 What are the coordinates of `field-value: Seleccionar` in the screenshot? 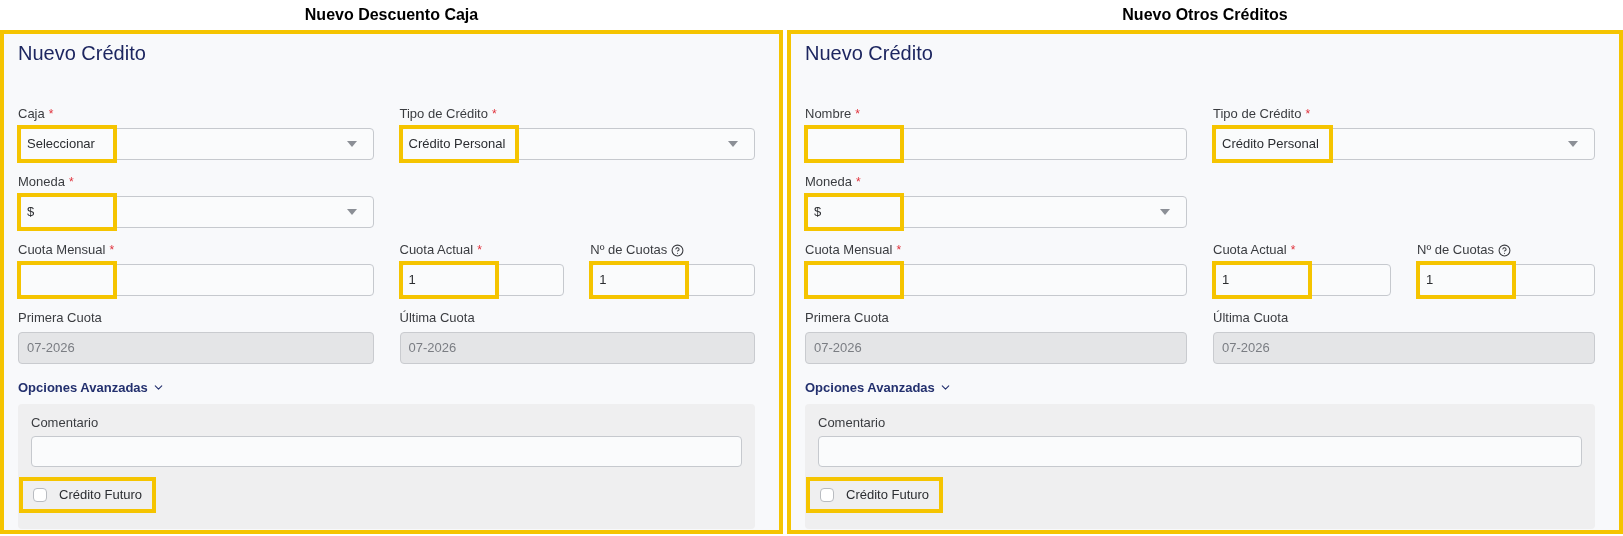 It's located at (61, 144).